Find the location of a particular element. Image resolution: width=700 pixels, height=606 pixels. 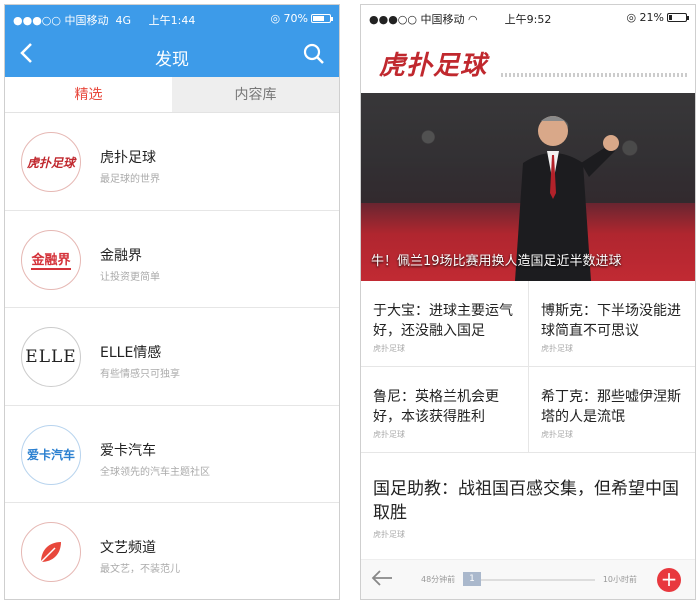

elle-logo: ELLE is located at coordinates (51, 357).